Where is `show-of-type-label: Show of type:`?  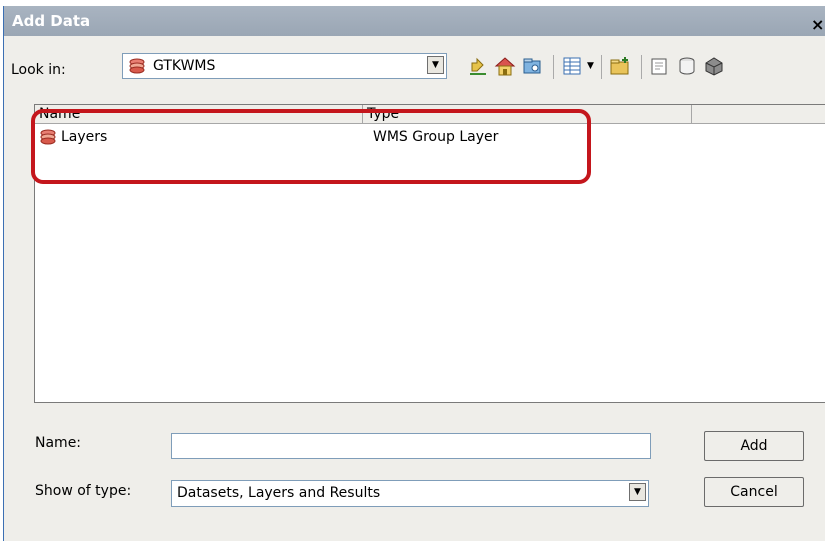
show-of-type-label: Show of type: is located at coordinates (83, 491).